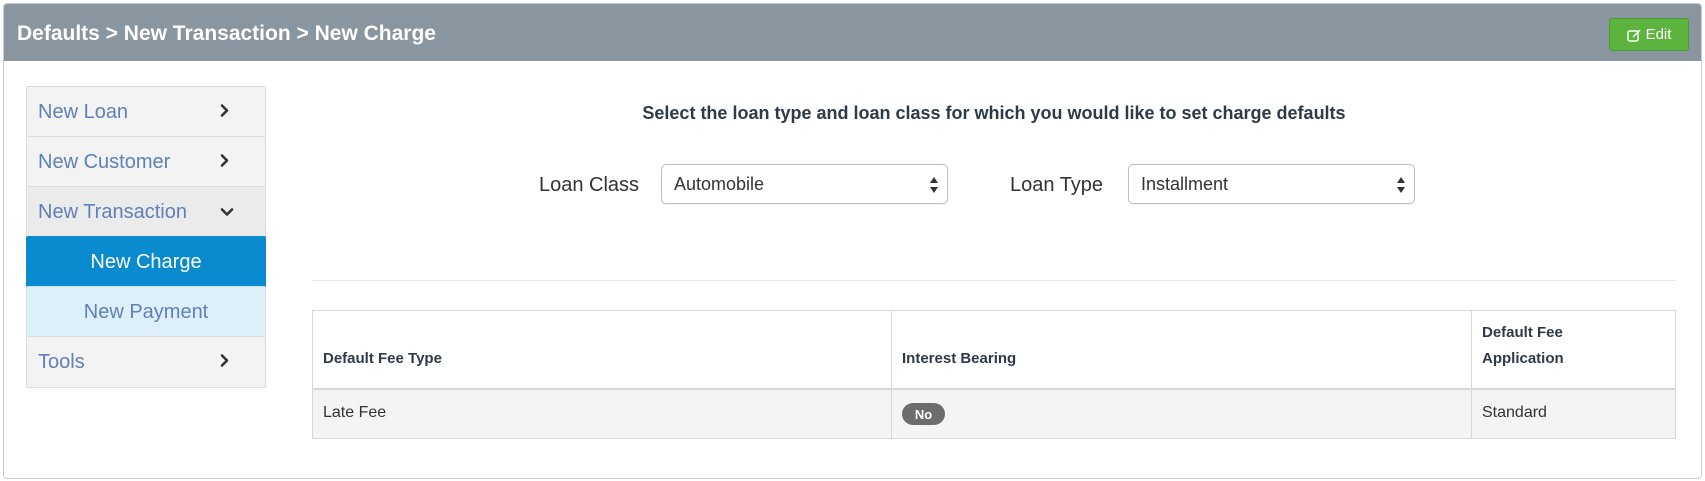 This screenshot has width=1705, height=481. What do you see at coordinates (804, 184) in the screenshot?
I see `loan-class-select: Automobile` at bounding box center [804, 184].